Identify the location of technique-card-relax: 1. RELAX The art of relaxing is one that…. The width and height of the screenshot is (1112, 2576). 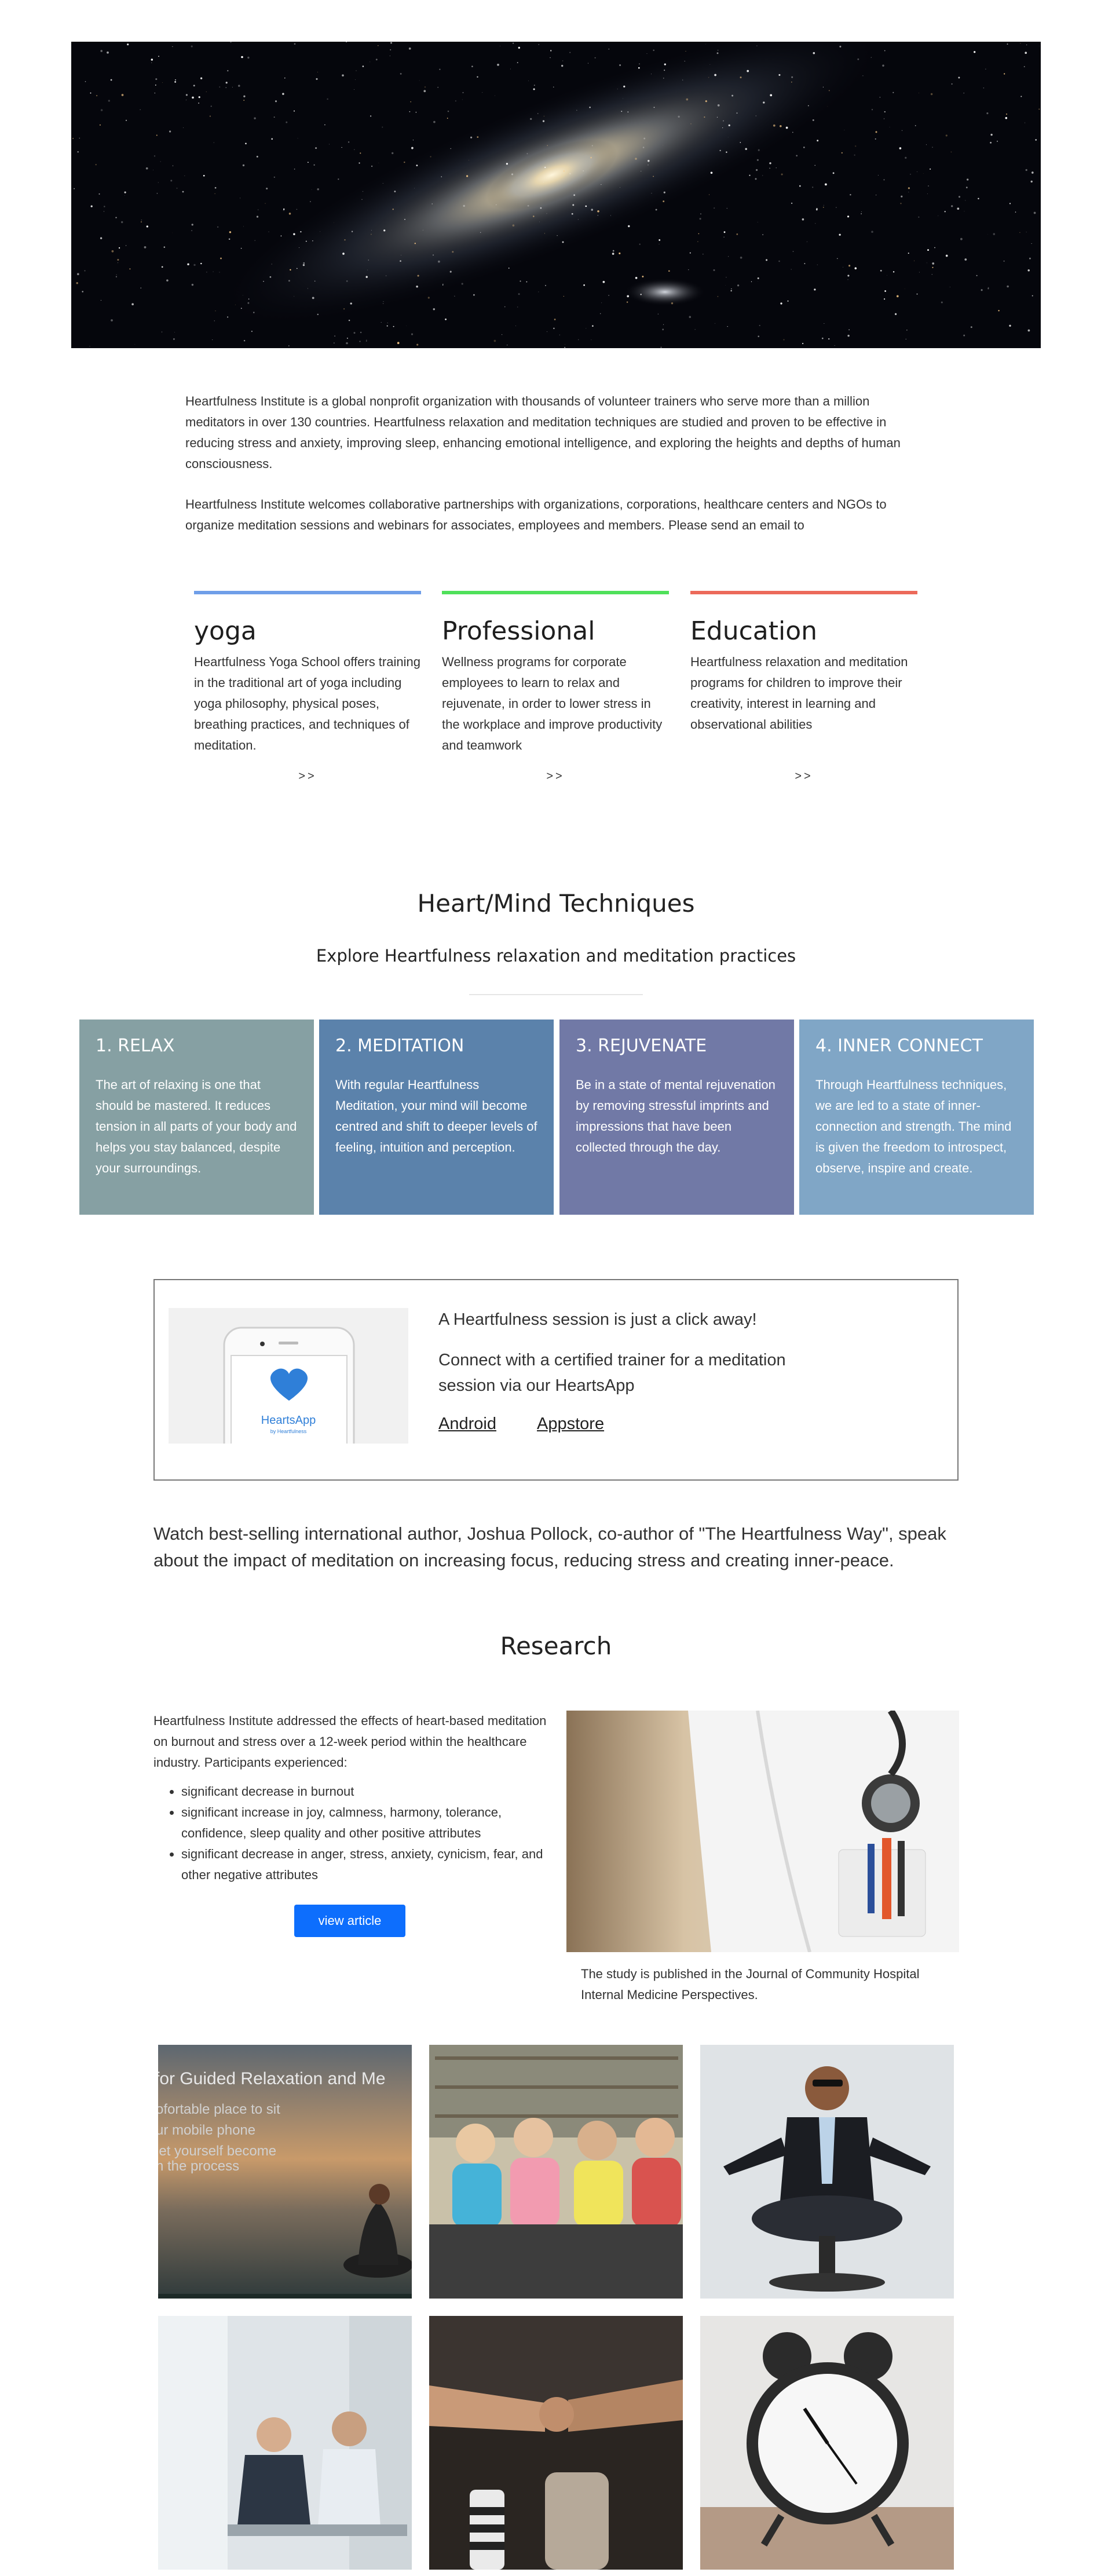
(196, 1117).